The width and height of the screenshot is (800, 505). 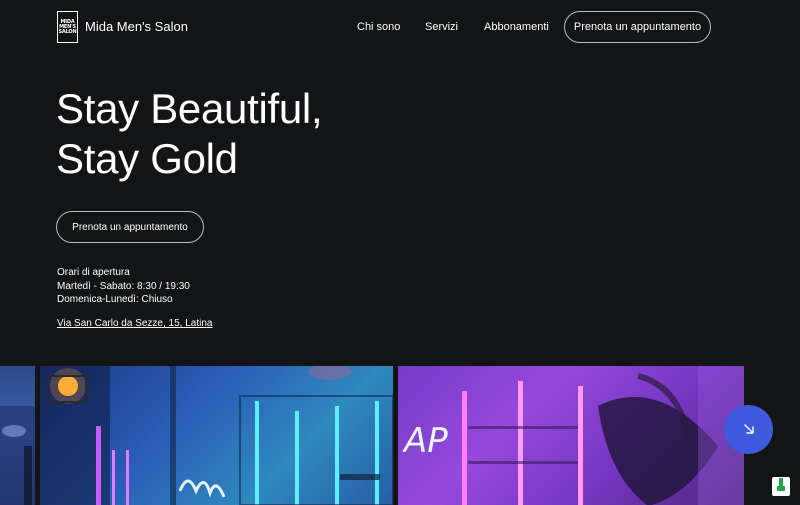 I want to click on svg-text: AP, so click(x=425, y=441).